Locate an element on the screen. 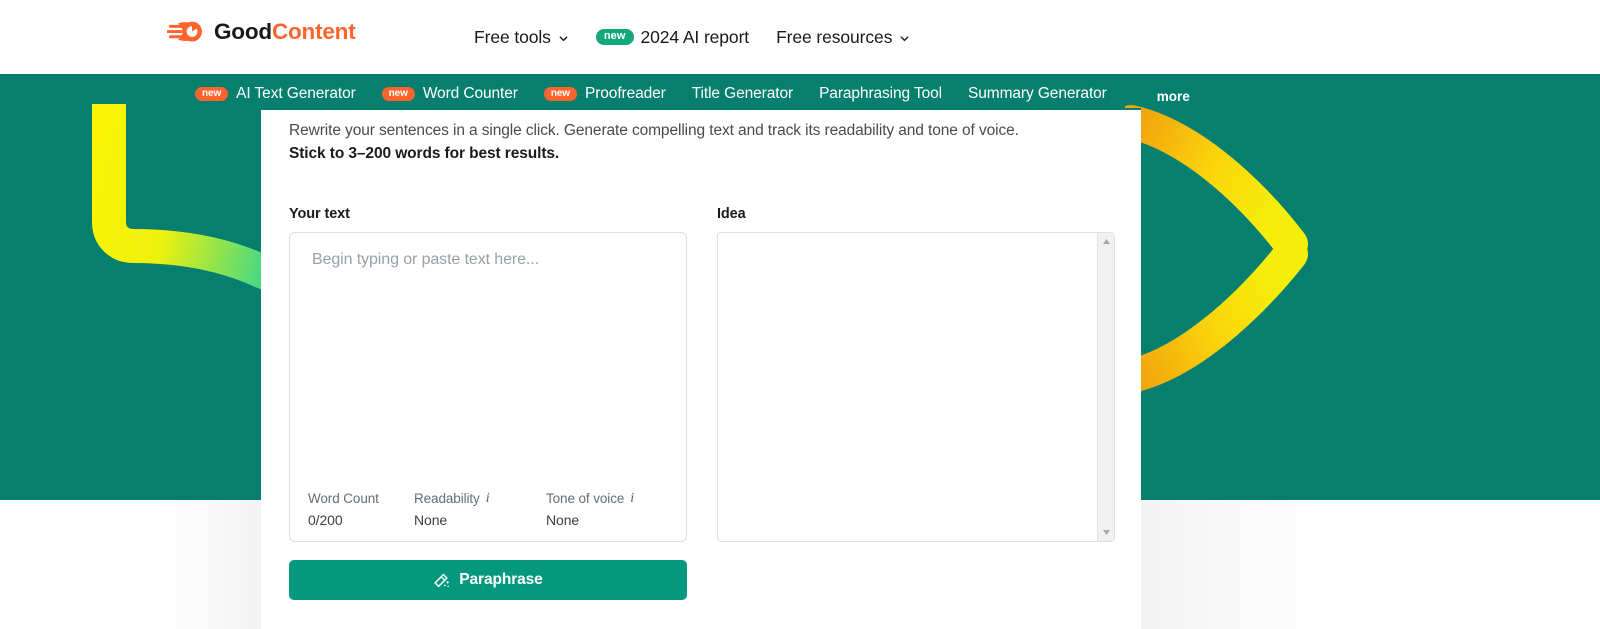 This screenshot has height=629, width=1600. brand-name: GoodContent is located at coordinates (285, 31).